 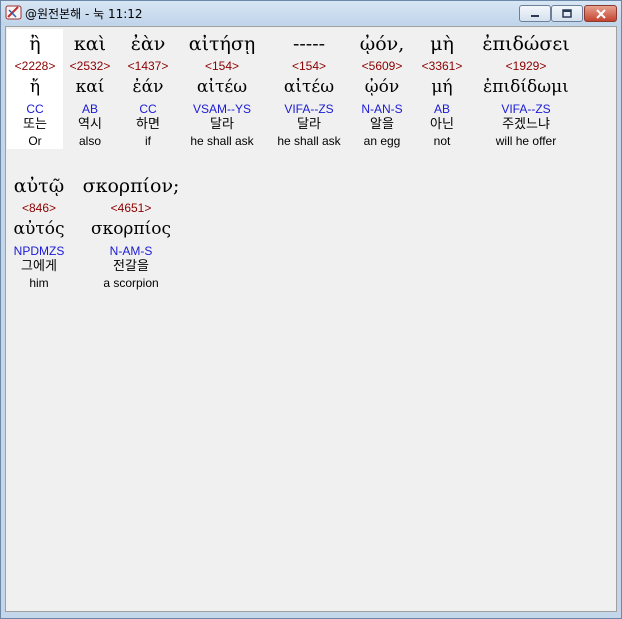 What do you see at coordinates (382, 66) in the screenshot?
I see `strong-number: <5609>` at bounding box center [382, 66].